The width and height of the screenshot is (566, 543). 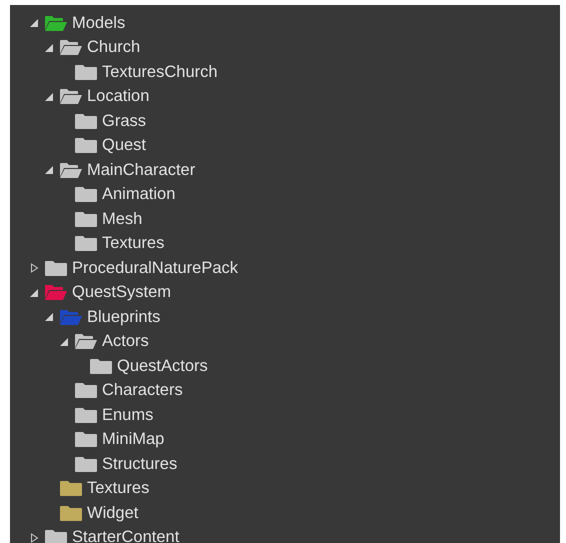 What do you see at coordinates (124, 146) in the screenshot?
I see `folder-name: Quest` at bounding box center [124, 146].